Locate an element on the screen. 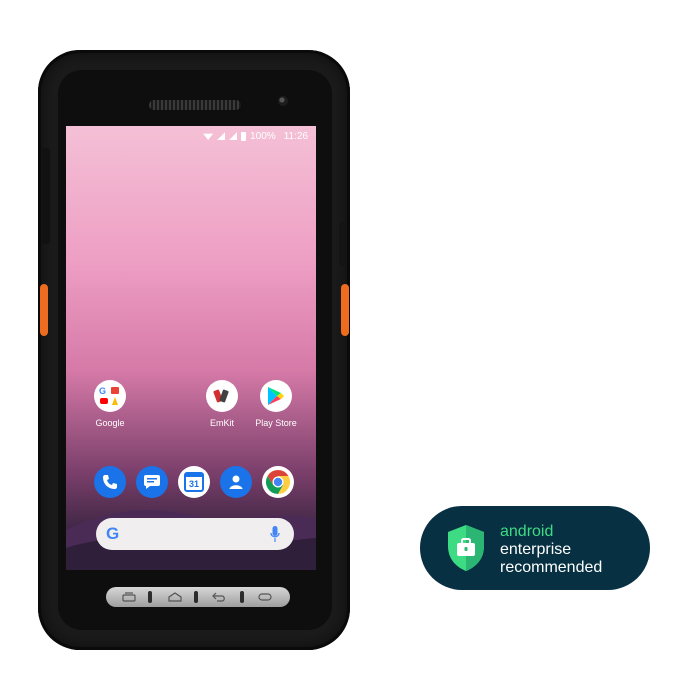 This screenshot has width=700, height=700. microphone-icon is located at coordinates (275, 534).